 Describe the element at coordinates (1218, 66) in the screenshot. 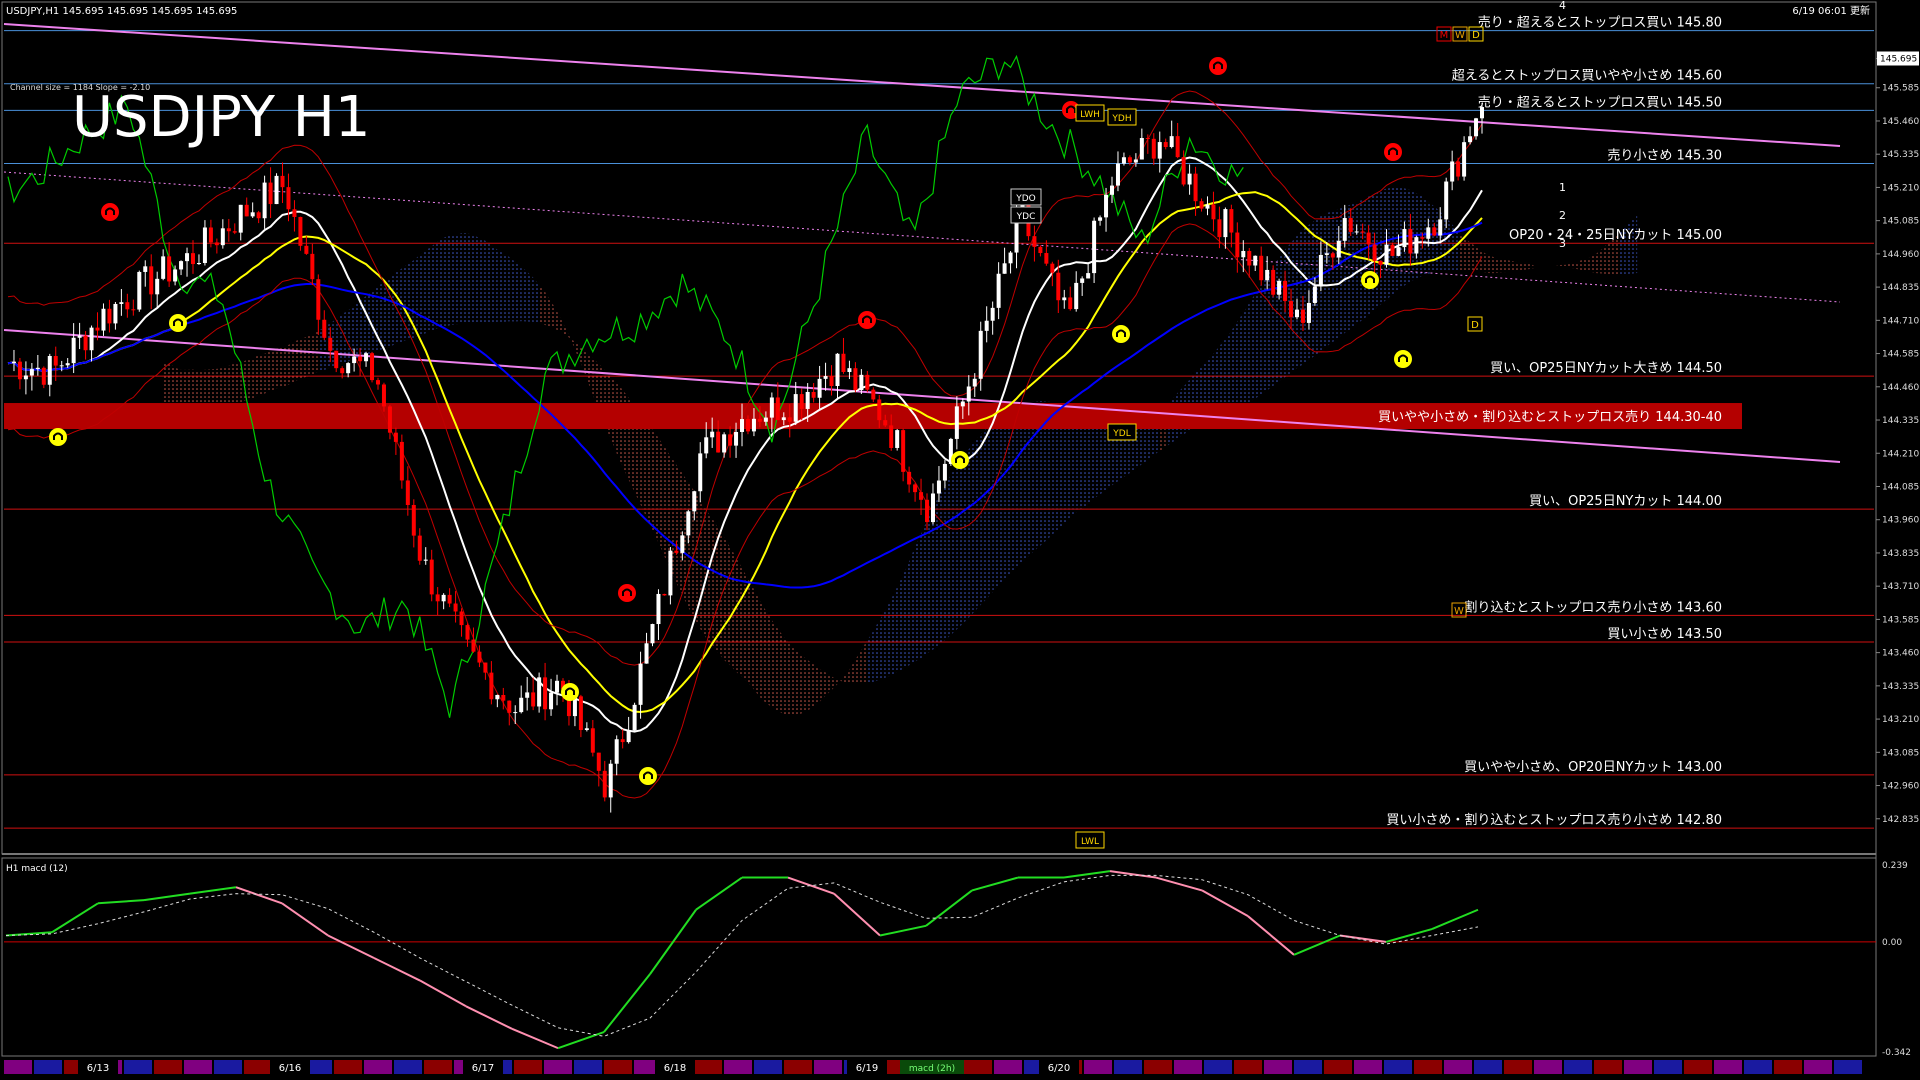

I see `fractal-marker` at that location.